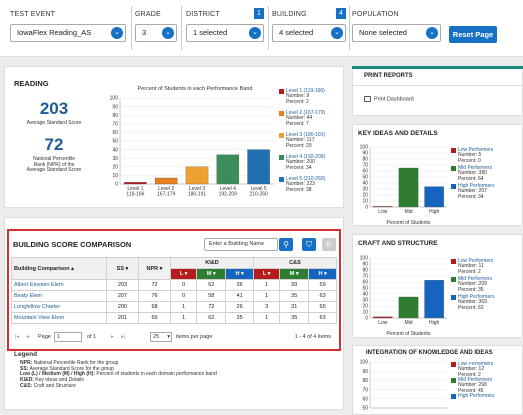  What do you see at coordinates (239, 285) in the screenshot?
I see `kid-high-cell: 36` at bounding box center [239, 285].